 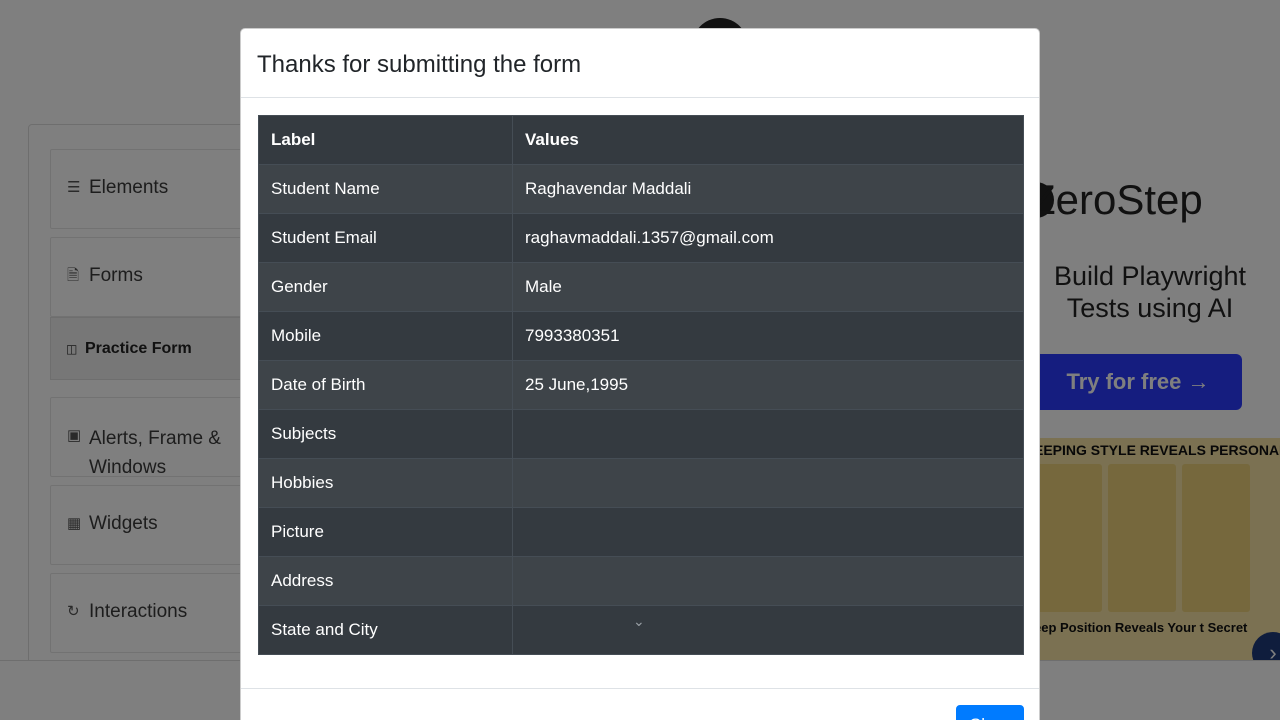 I want to click on row-label: State and City, so click(x=385, y=630).